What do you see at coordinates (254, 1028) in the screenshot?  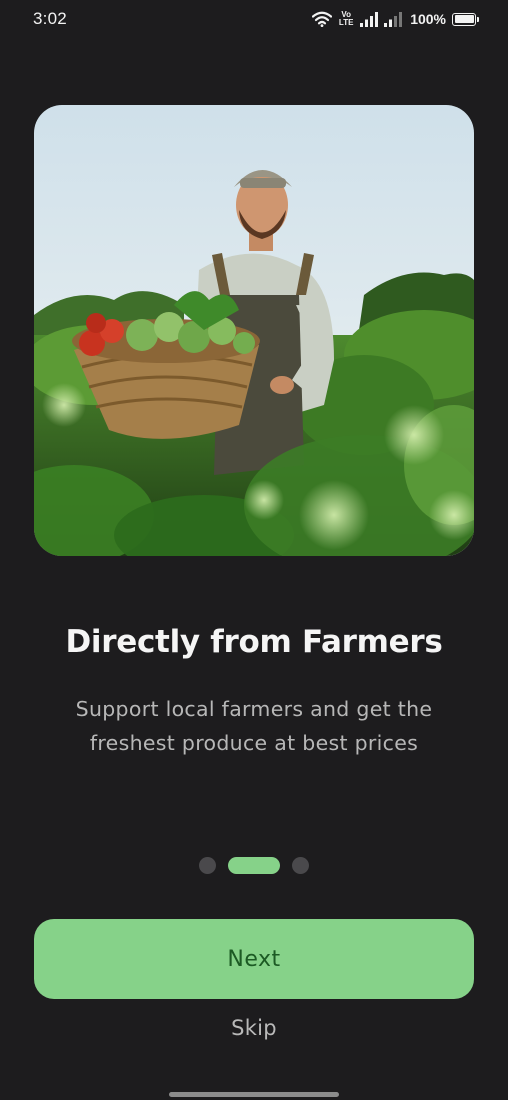 I see `skip-button: Skip` at bounding box center [254, 1028].